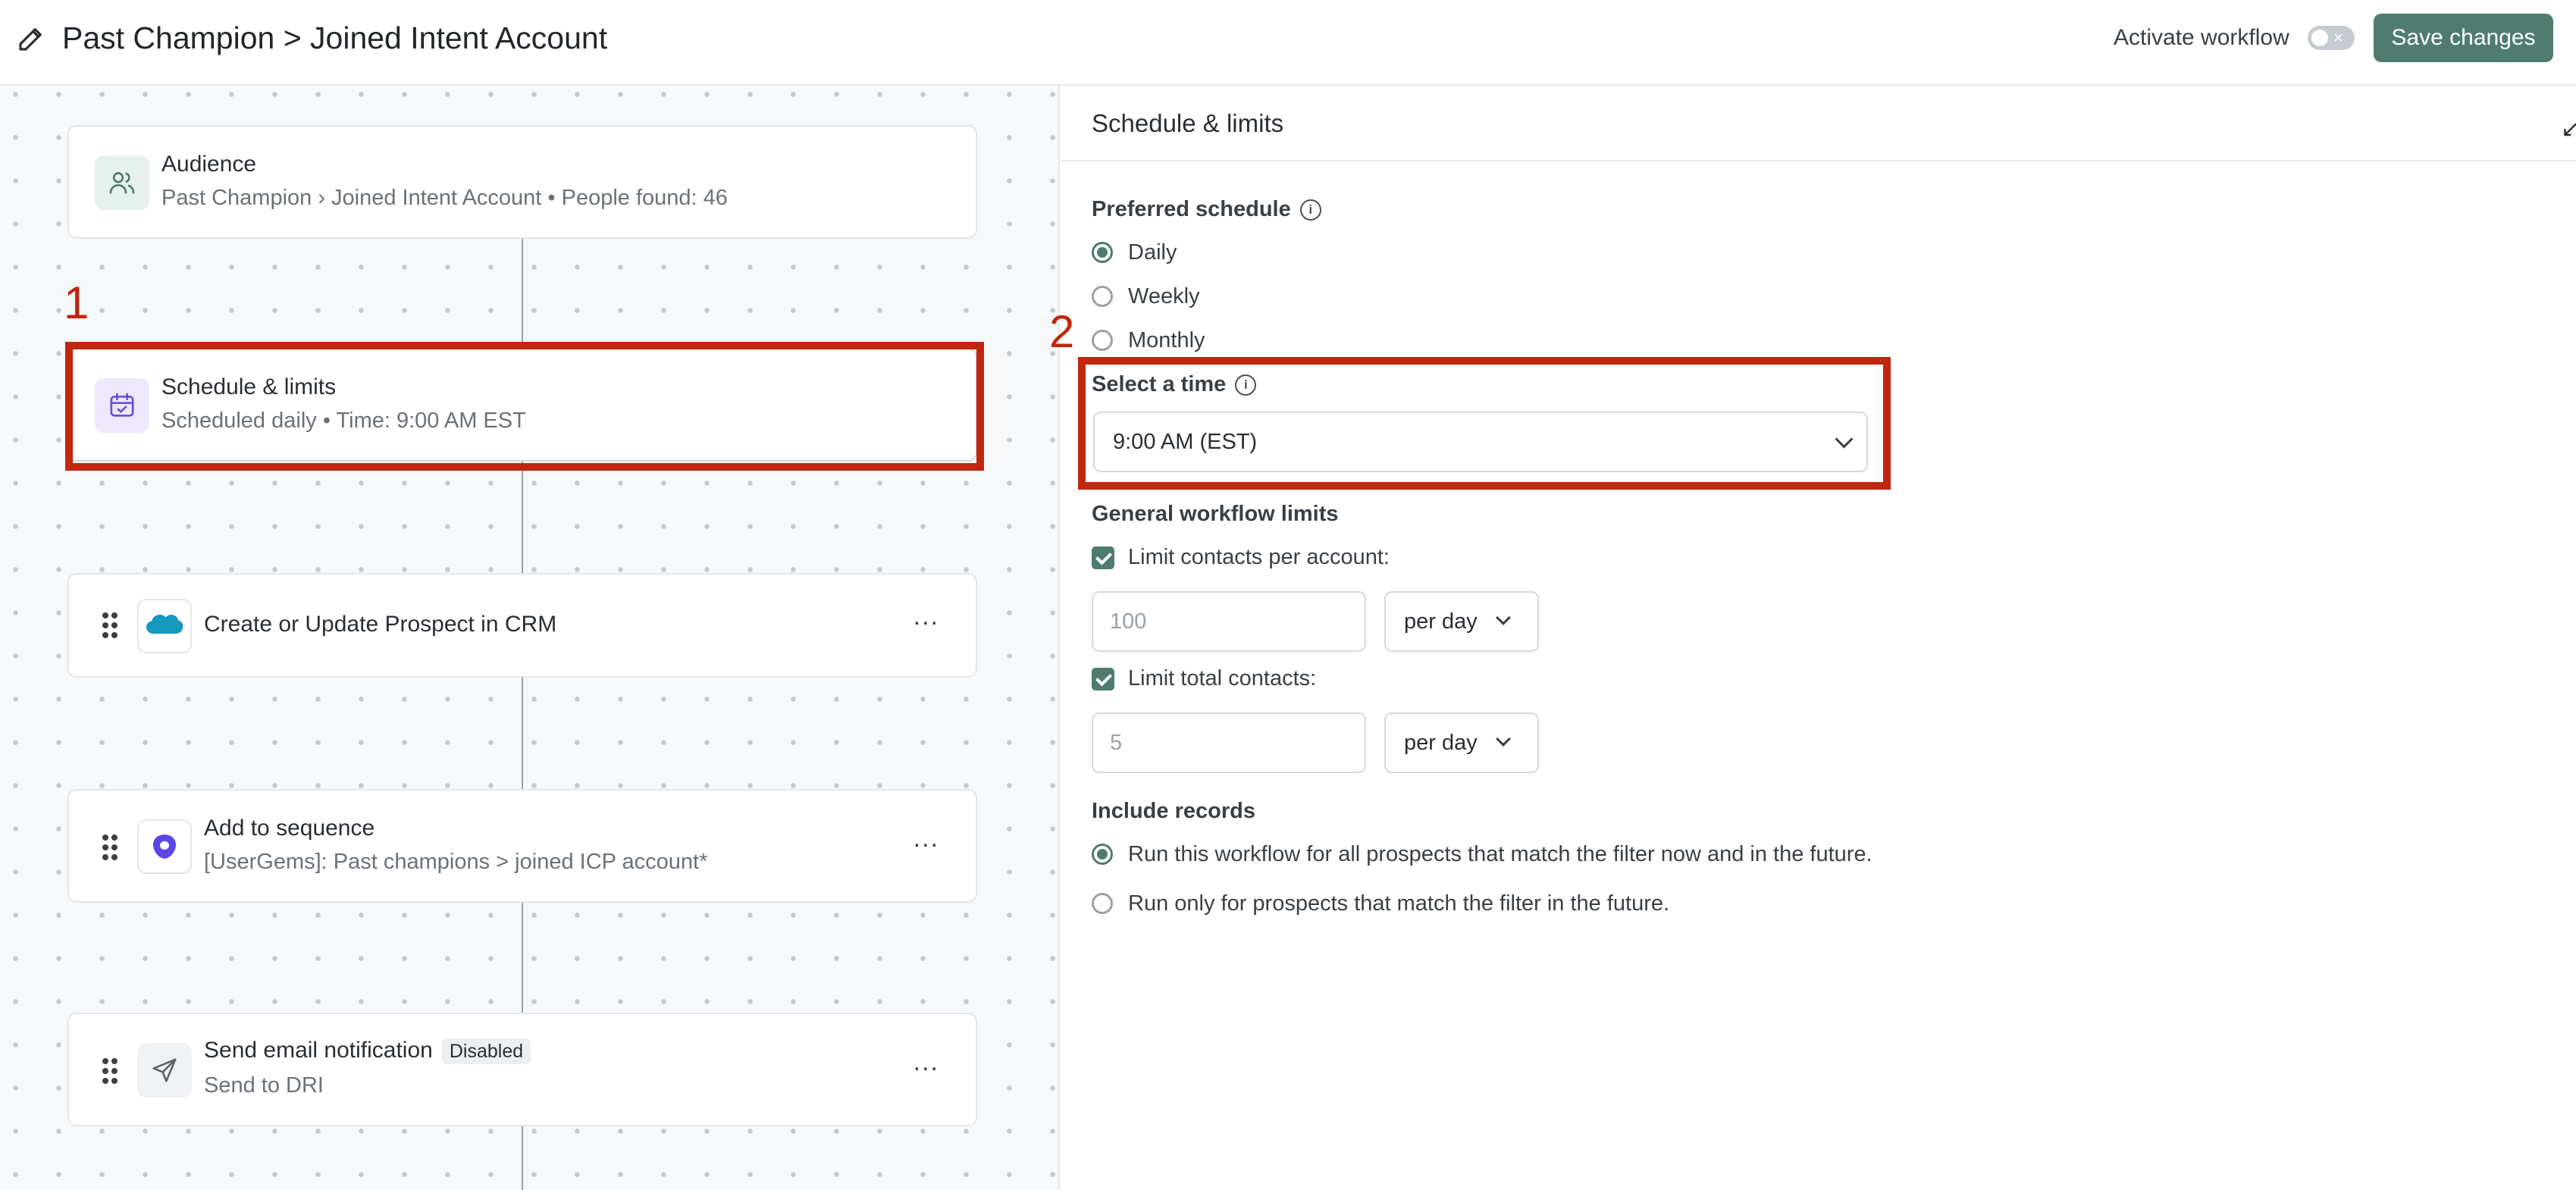 The image size is (2576, 1190). Describe the element at coordinates (2568, 129) in the screenshot. I see `collapse-panel-icon: ↙` at that location.